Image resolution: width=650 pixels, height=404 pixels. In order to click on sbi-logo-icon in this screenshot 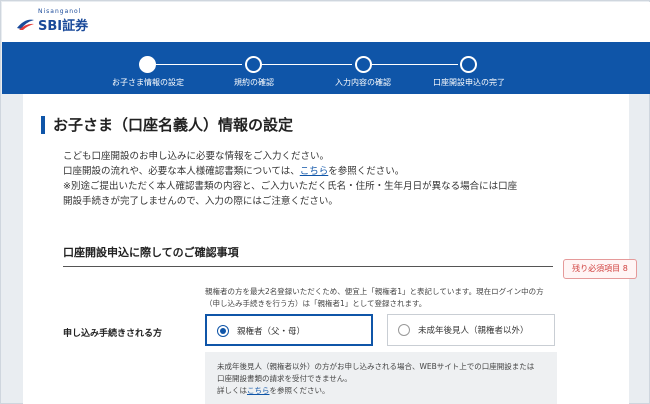, I will do `click(25, 24)`.